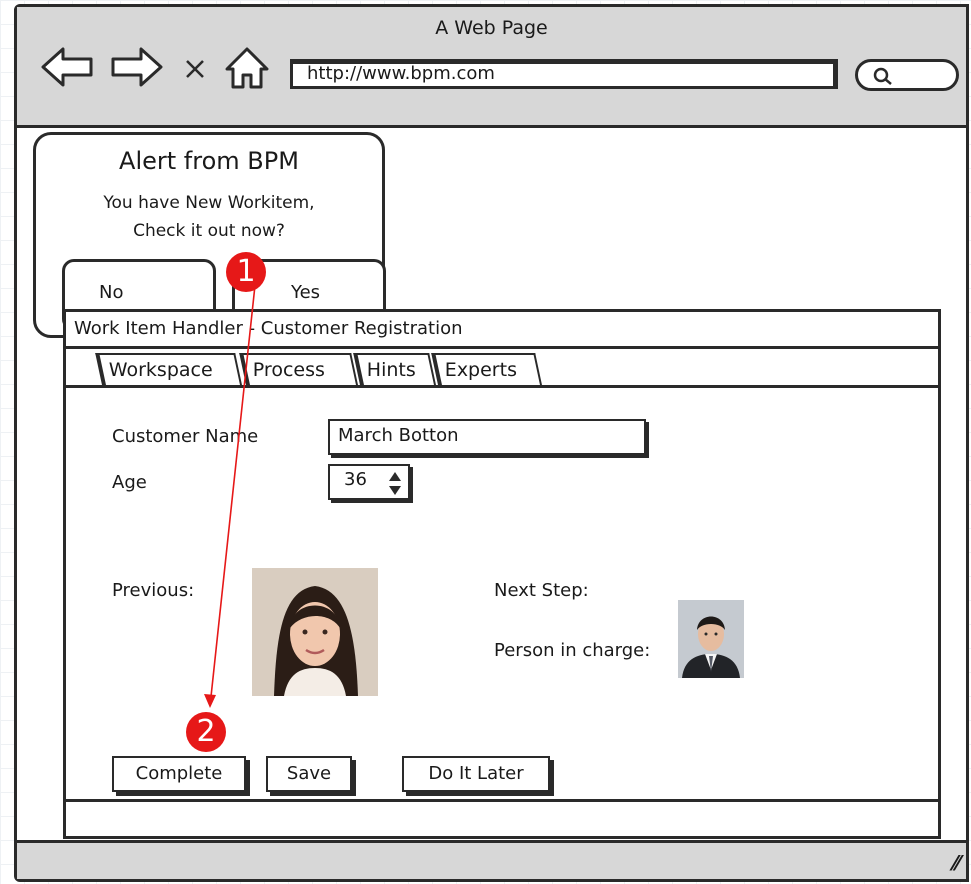 The height and width of the screenshot is (884, 971). What do you see at coordinates (491, 859) in the screenshot?
I see `status-bar: ⁄⁄` at bounding box center [491, 859].